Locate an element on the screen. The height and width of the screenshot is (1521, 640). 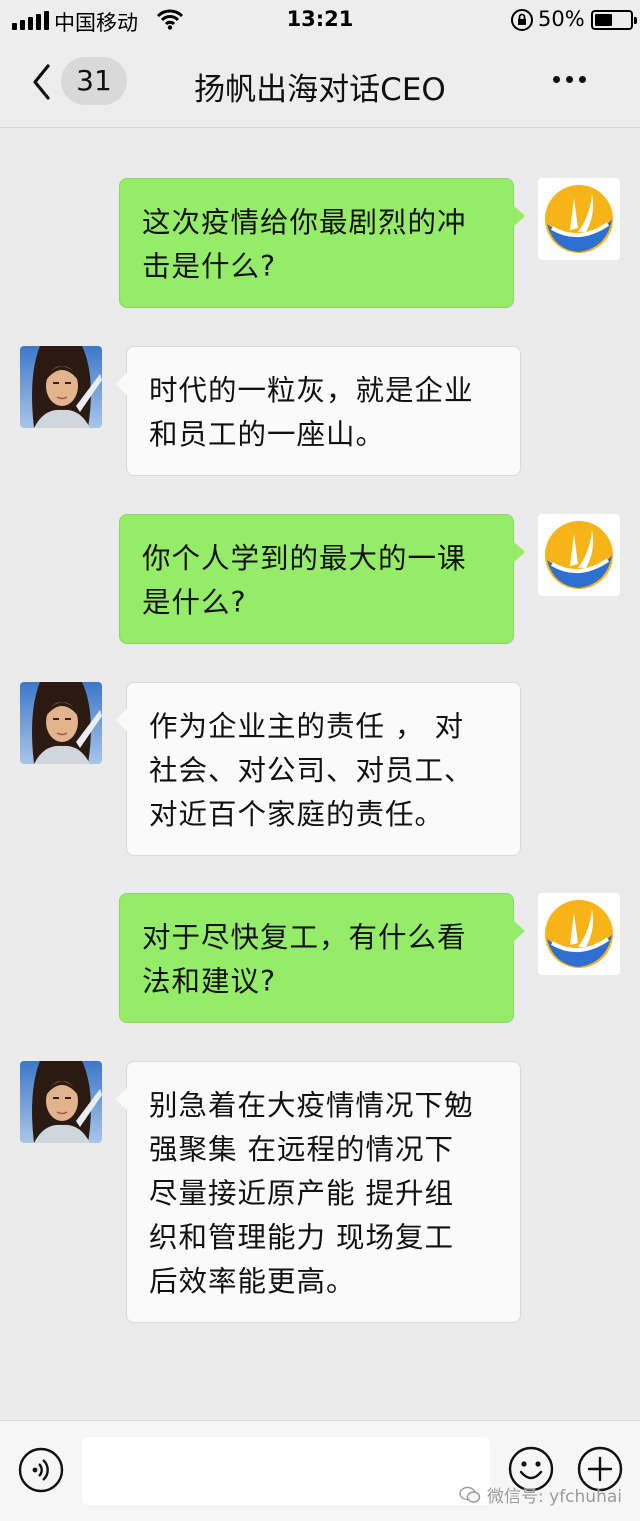
message-text-line: 和员工的一座山。 is located at coordinates (267, 434).